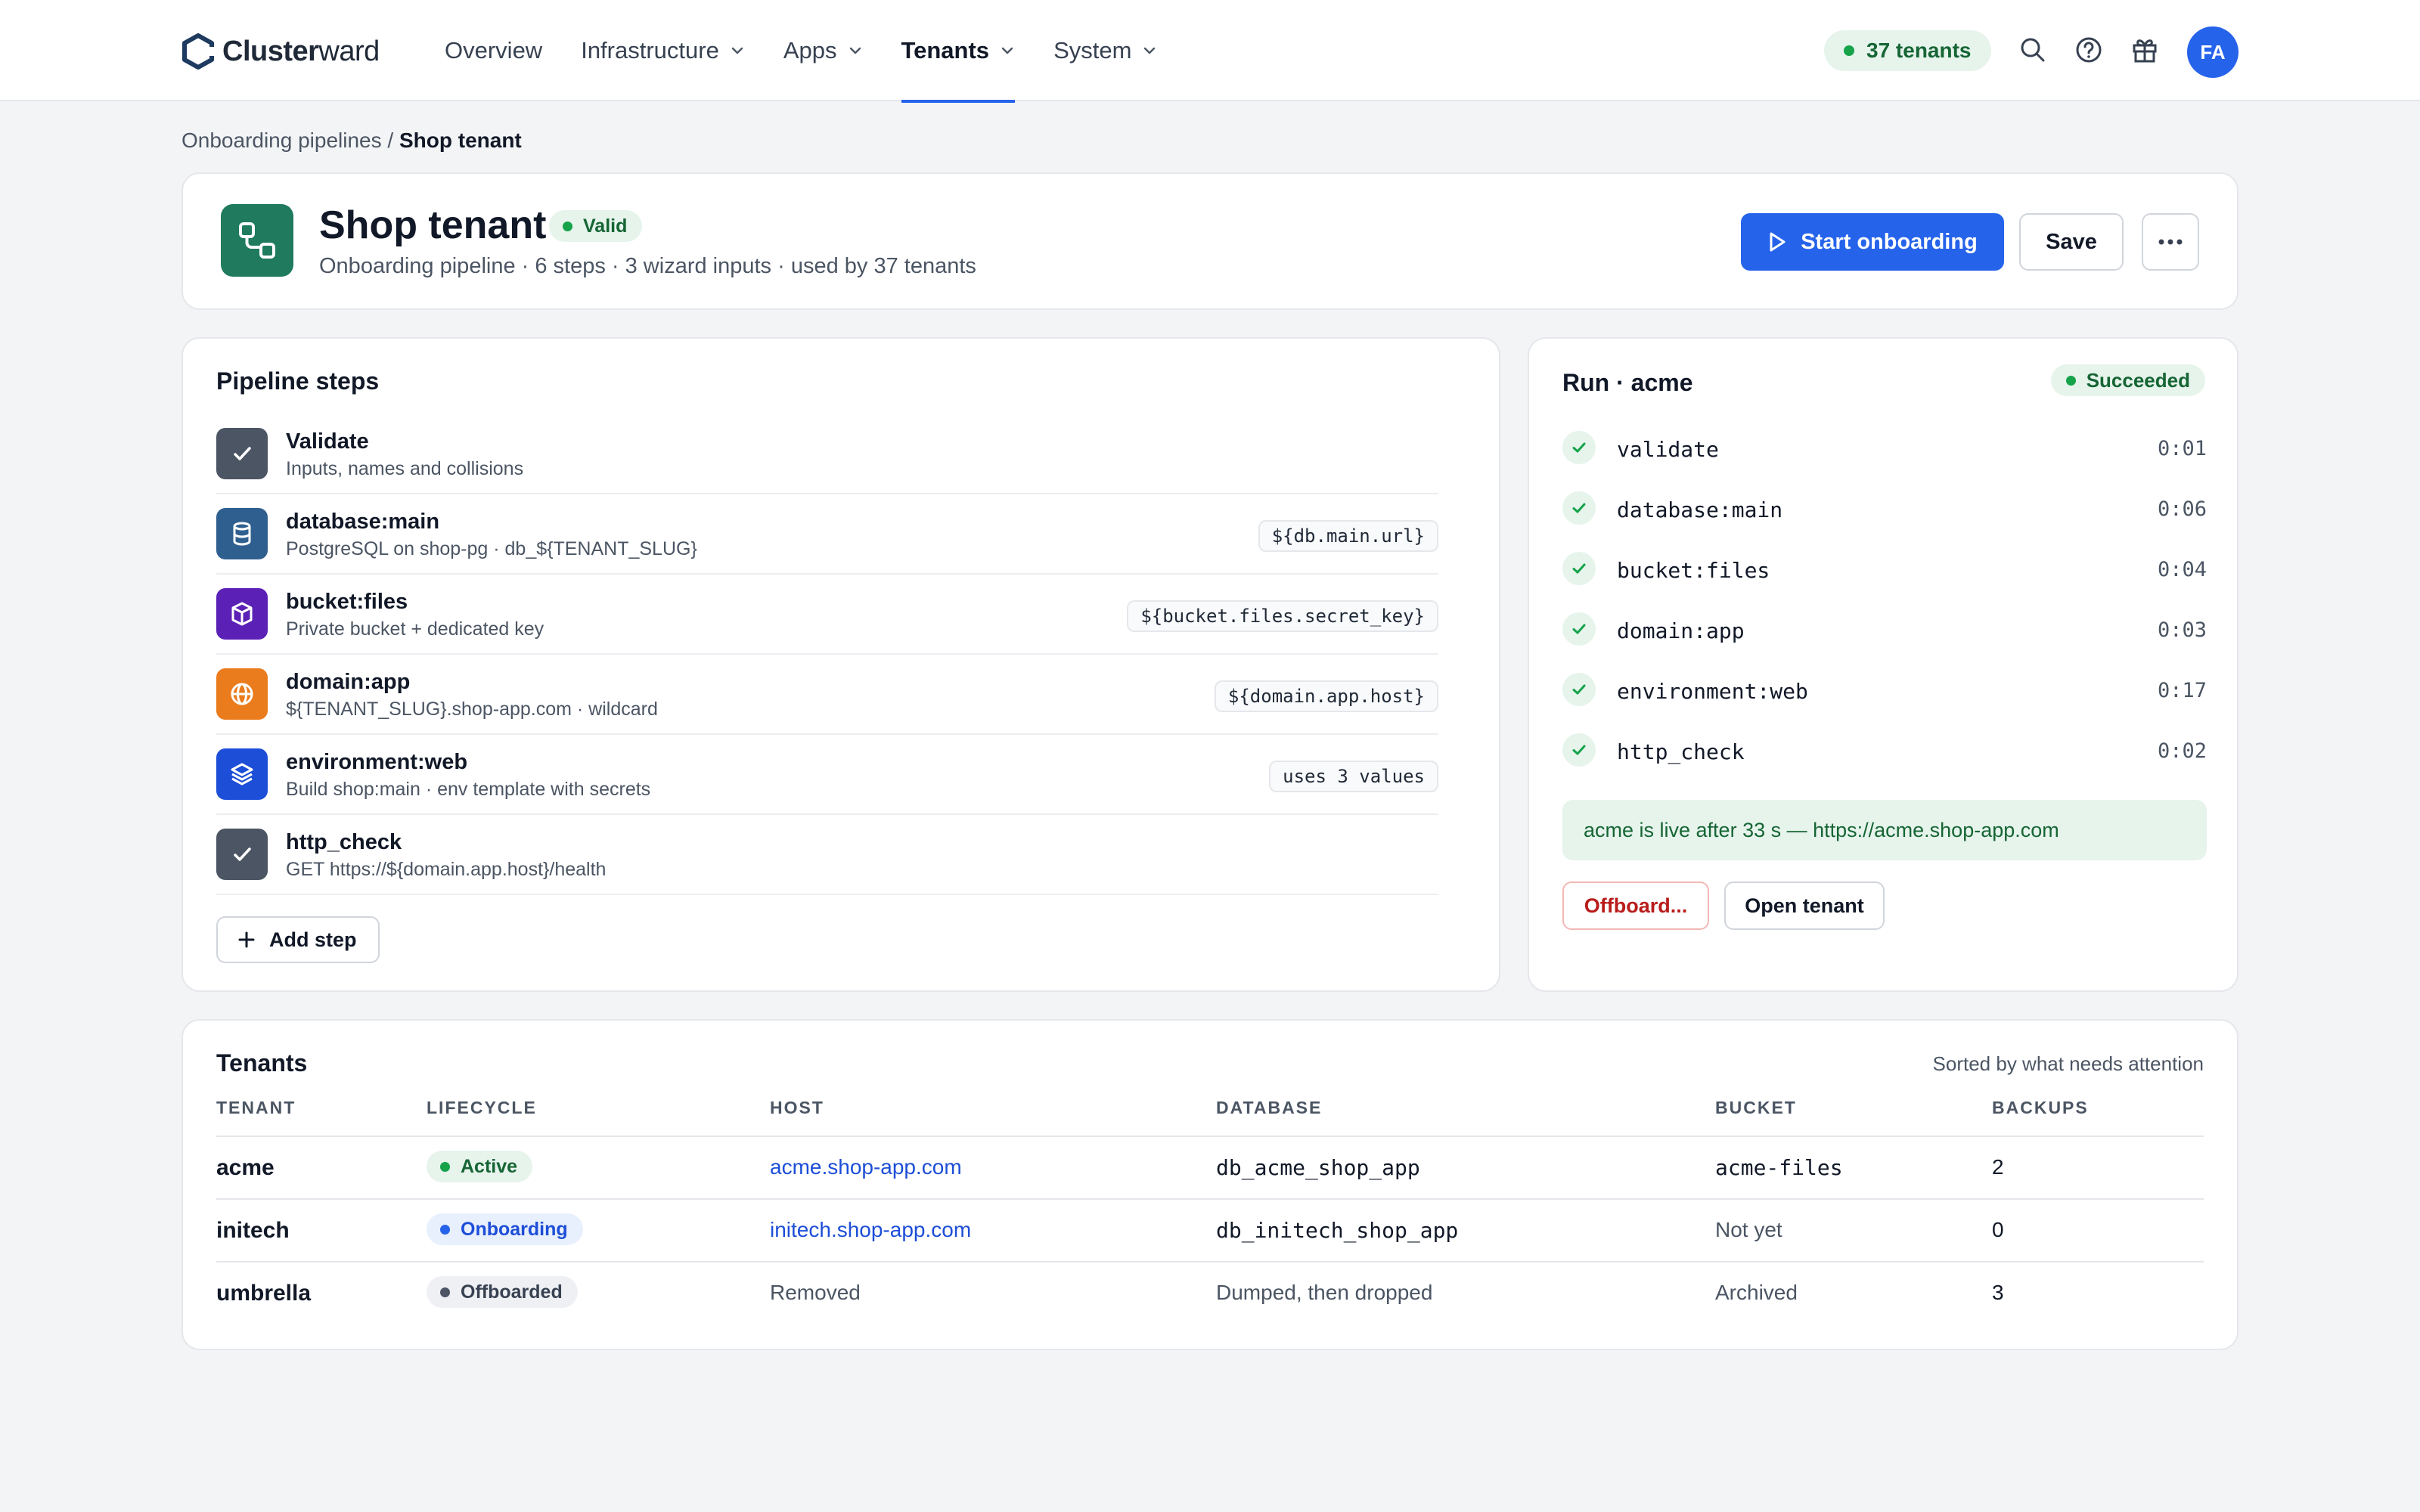 This screenshot has height=1512, width=2420. Describe the element at coordinates (242, 774) in the screenshot. I see `layers-icon` at that location.